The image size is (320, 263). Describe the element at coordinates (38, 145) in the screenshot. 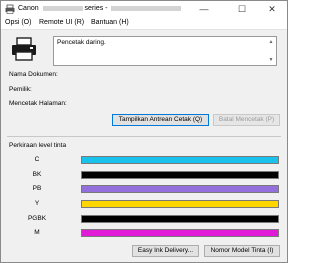

I see `ink-level-heading: Perkiraan level tinta` at that location.